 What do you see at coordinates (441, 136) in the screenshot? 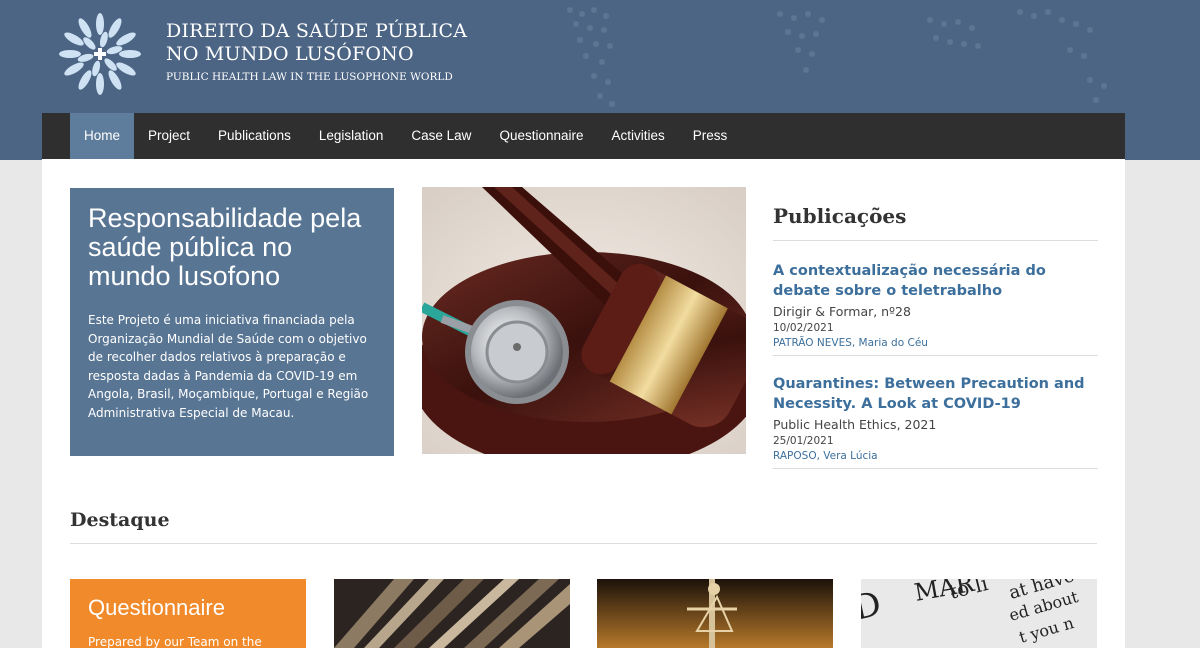
I see `nav-case-law: Case Law` at bounding box center [441, 136].